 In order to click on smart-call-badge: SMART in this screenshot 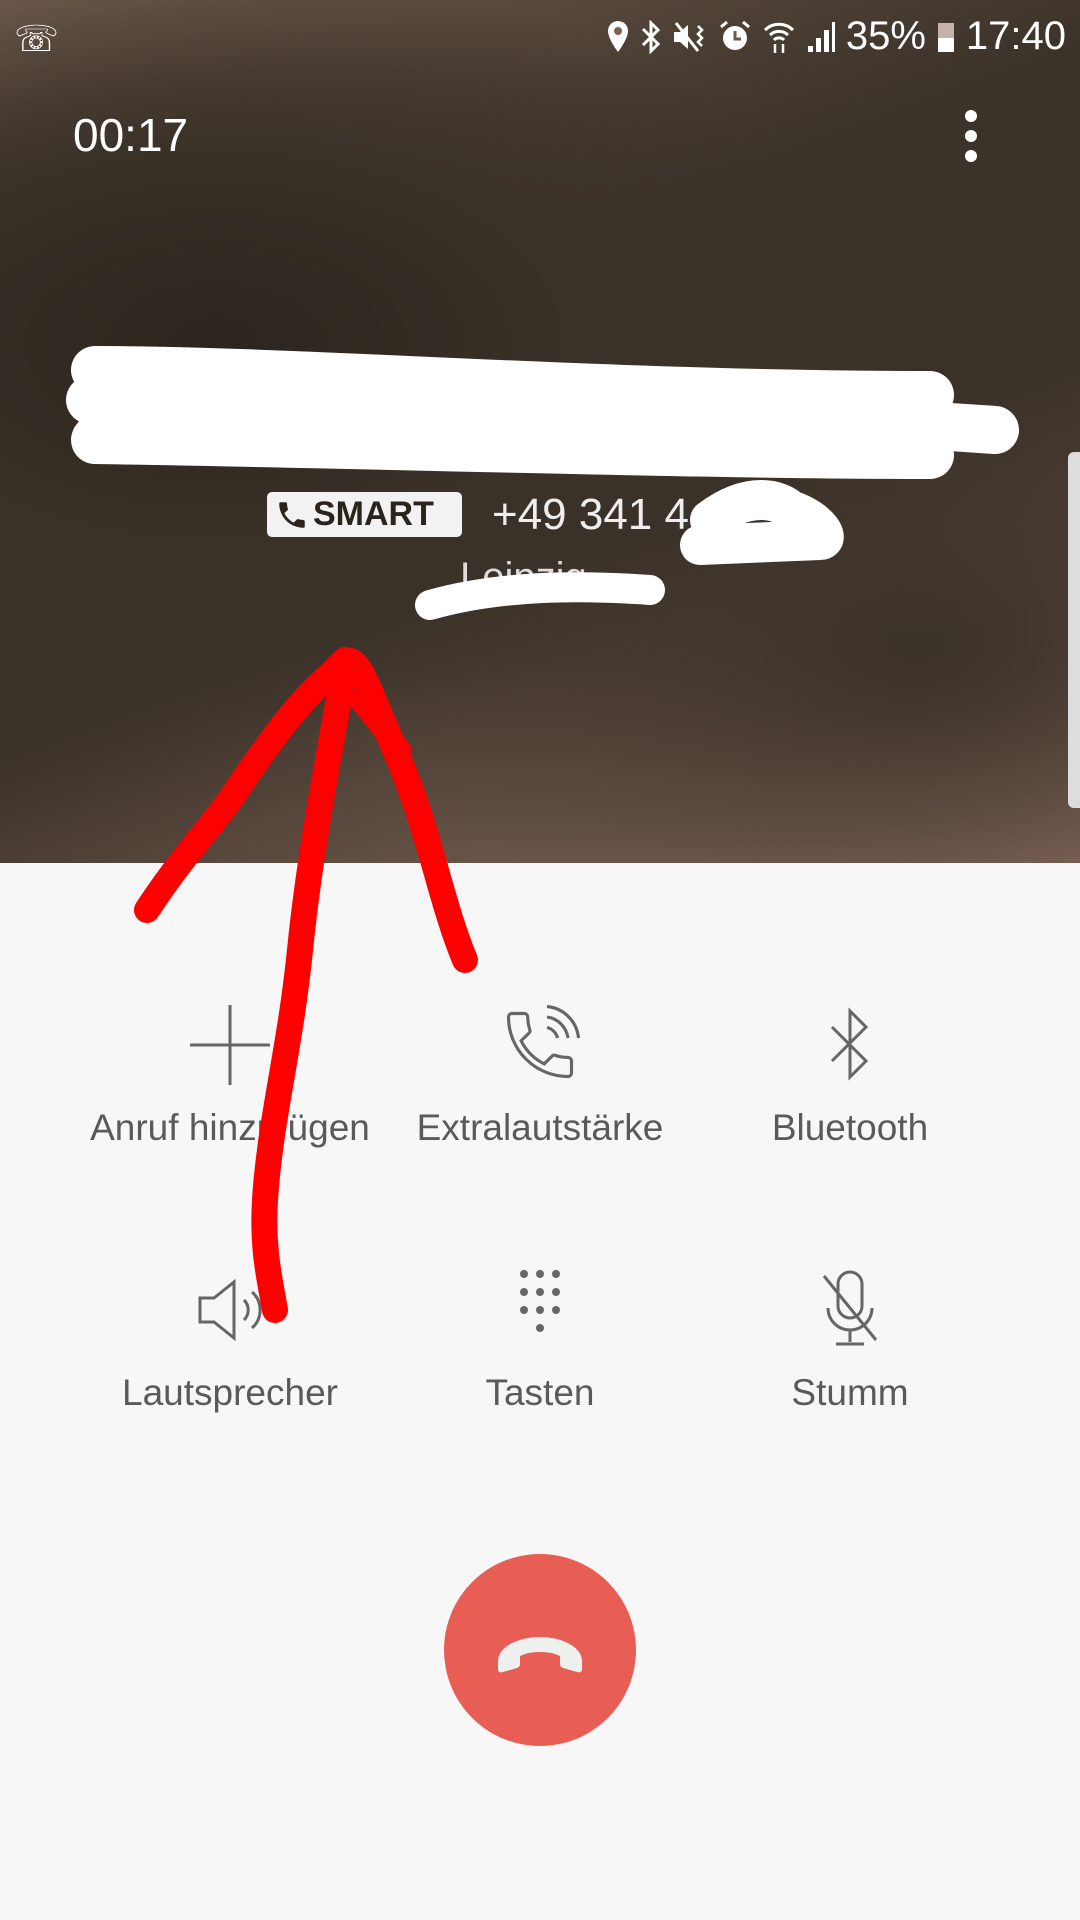, I will do `click(364, 514)`.